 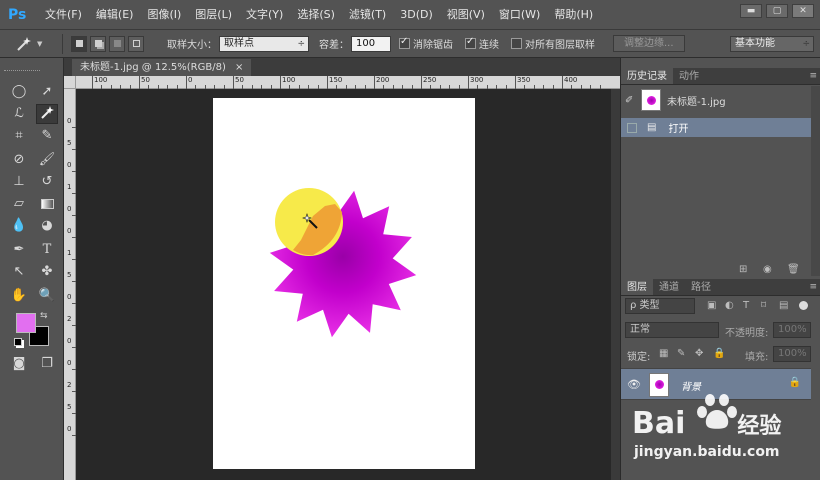 I want to click on filter-type-icon: T, so click(x=746, y=305).